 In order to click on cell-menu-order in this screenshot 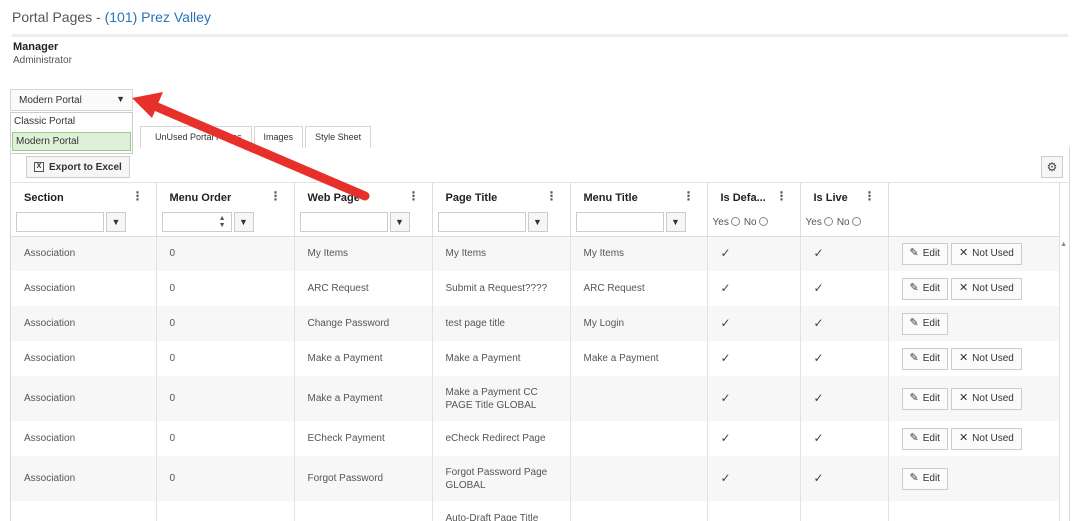, I will do `click(225, 511)`.